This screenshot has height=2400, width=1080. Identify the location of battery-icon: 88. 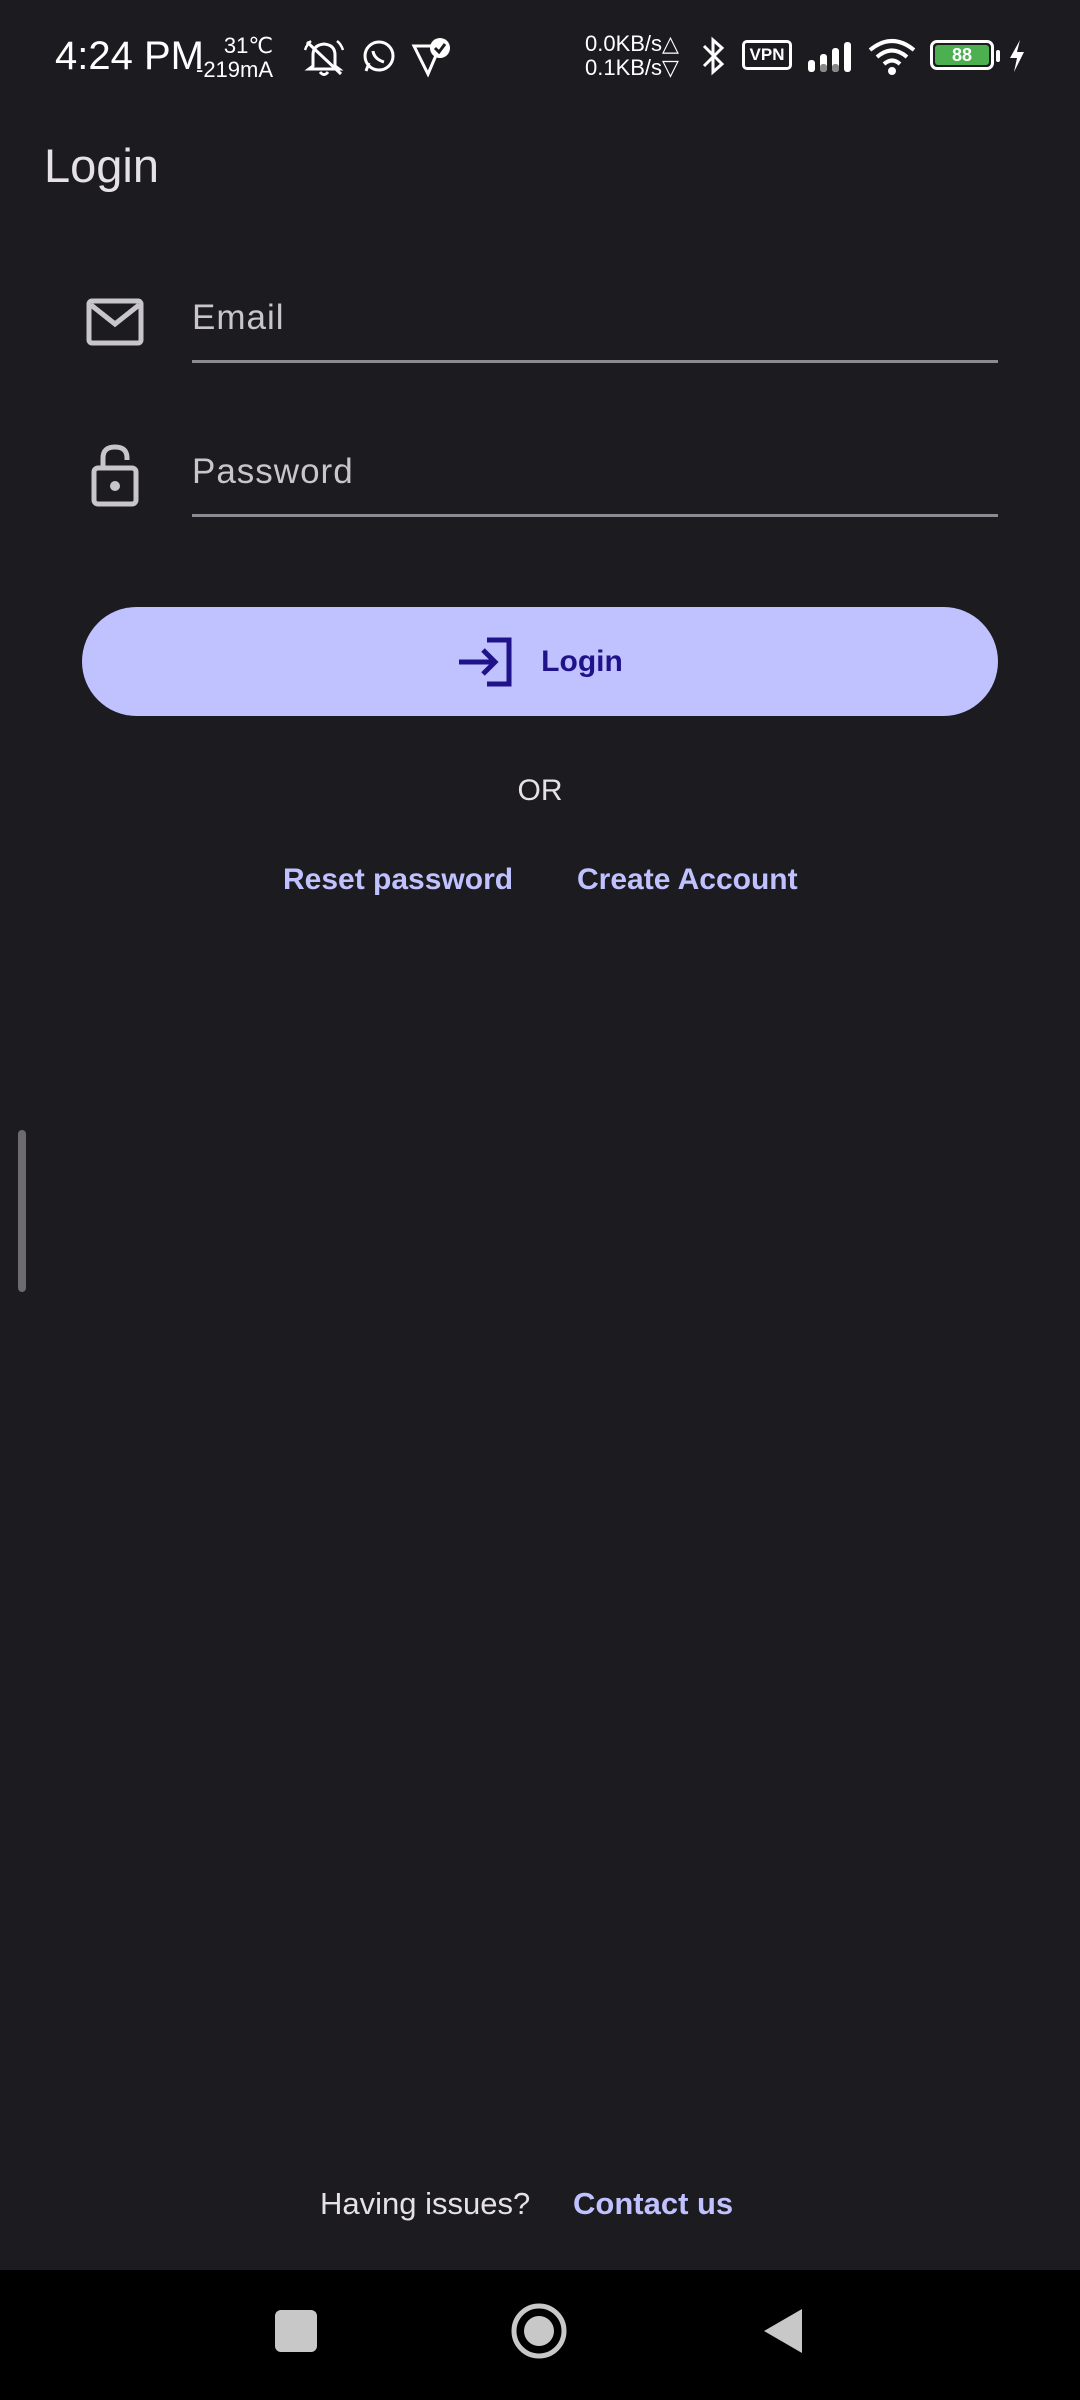
(962, 55).